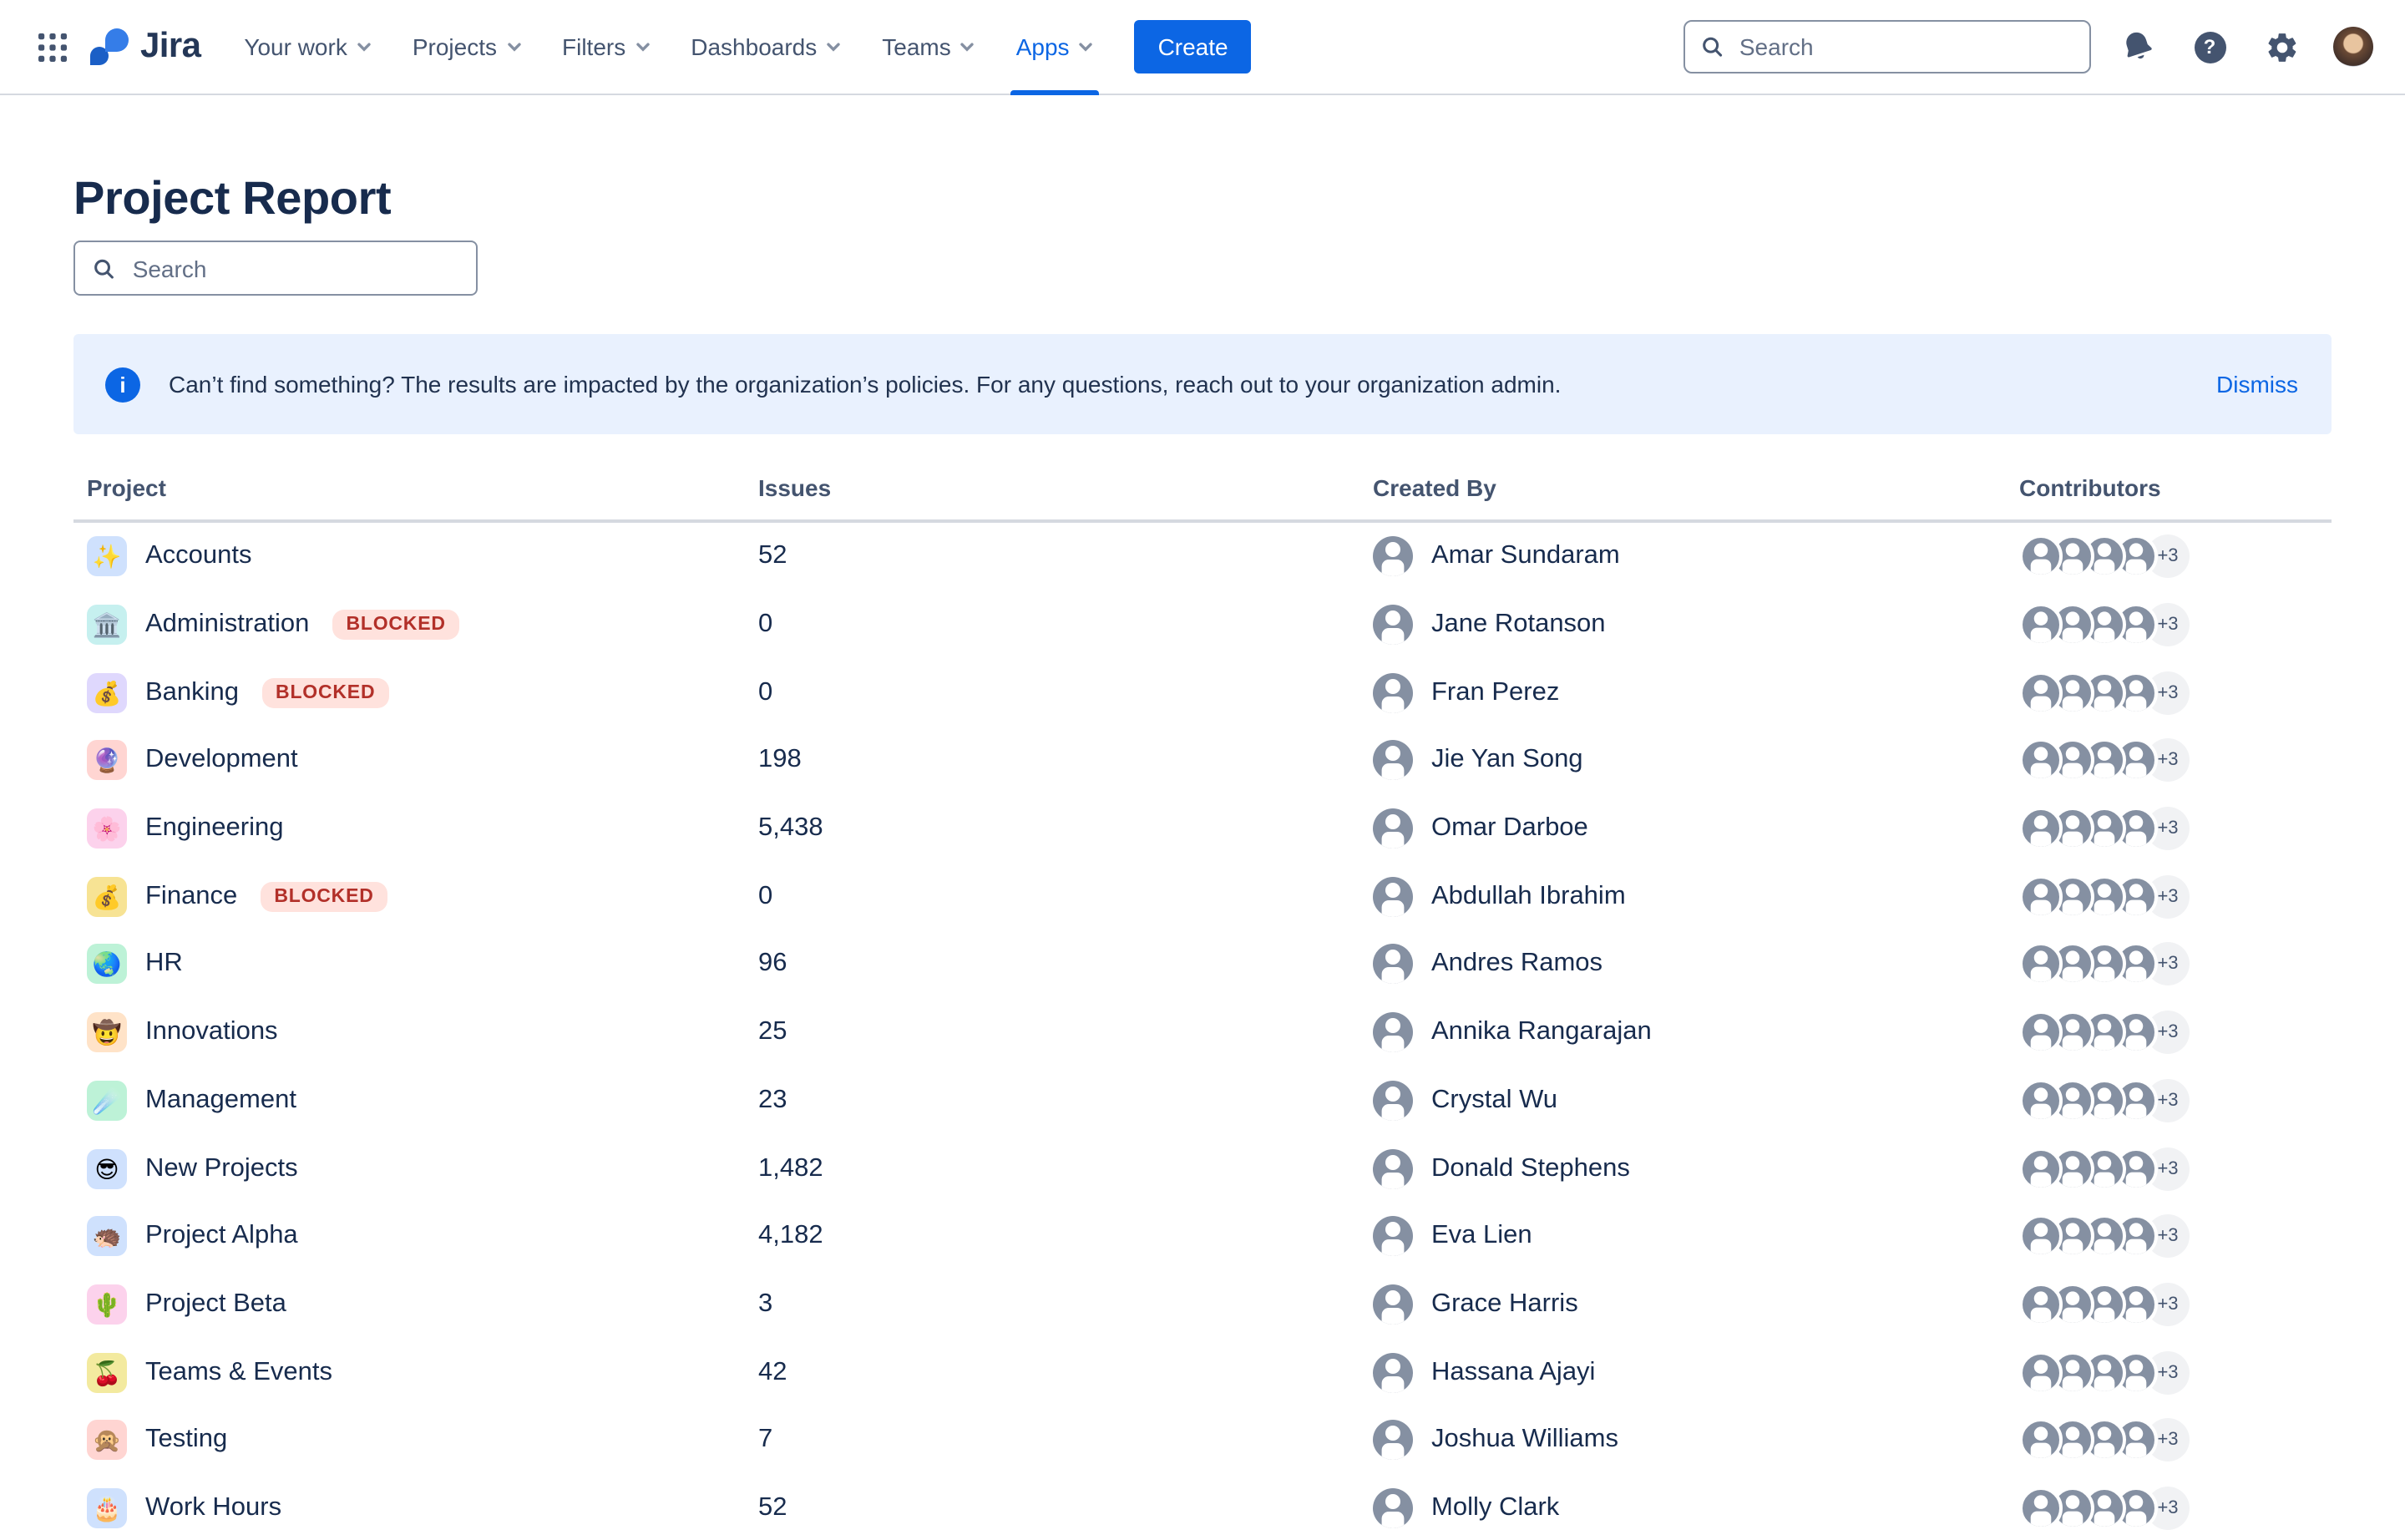 This screenshot has height=1540, width=2405. Describe the element at coordinates (772, 1100) in the screenshot. I see `issues-count: 23` at that location.